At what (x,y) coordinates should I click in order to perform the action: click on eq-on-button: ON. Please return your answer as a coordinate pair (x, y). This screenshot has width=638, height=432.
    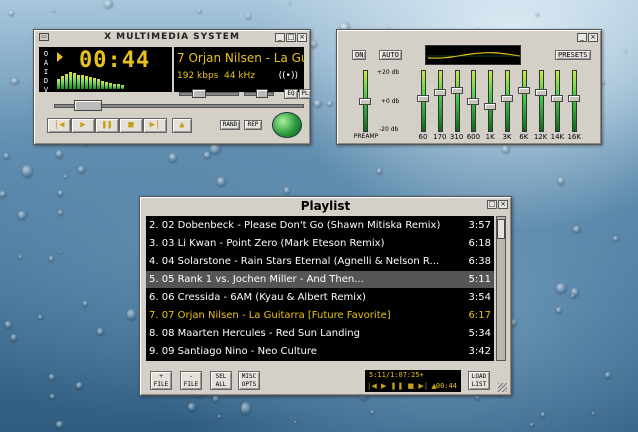
    Looking at the image, I should click on (359, 55).